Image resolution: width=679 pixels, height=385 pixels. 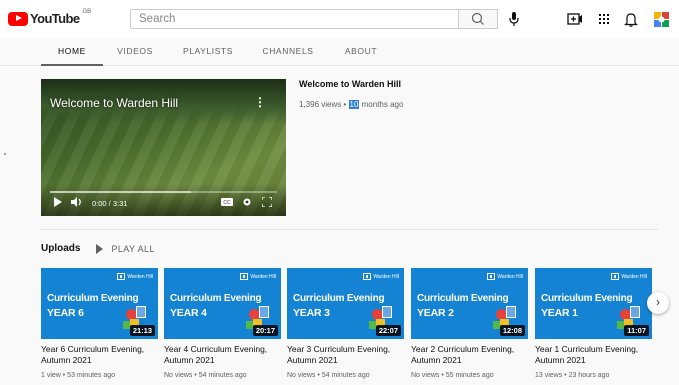 What do you see at coordinates (188, 313) in the screenshot?
I see `thumbnail-year: YEAR 4` at bounding box center [188, 313].